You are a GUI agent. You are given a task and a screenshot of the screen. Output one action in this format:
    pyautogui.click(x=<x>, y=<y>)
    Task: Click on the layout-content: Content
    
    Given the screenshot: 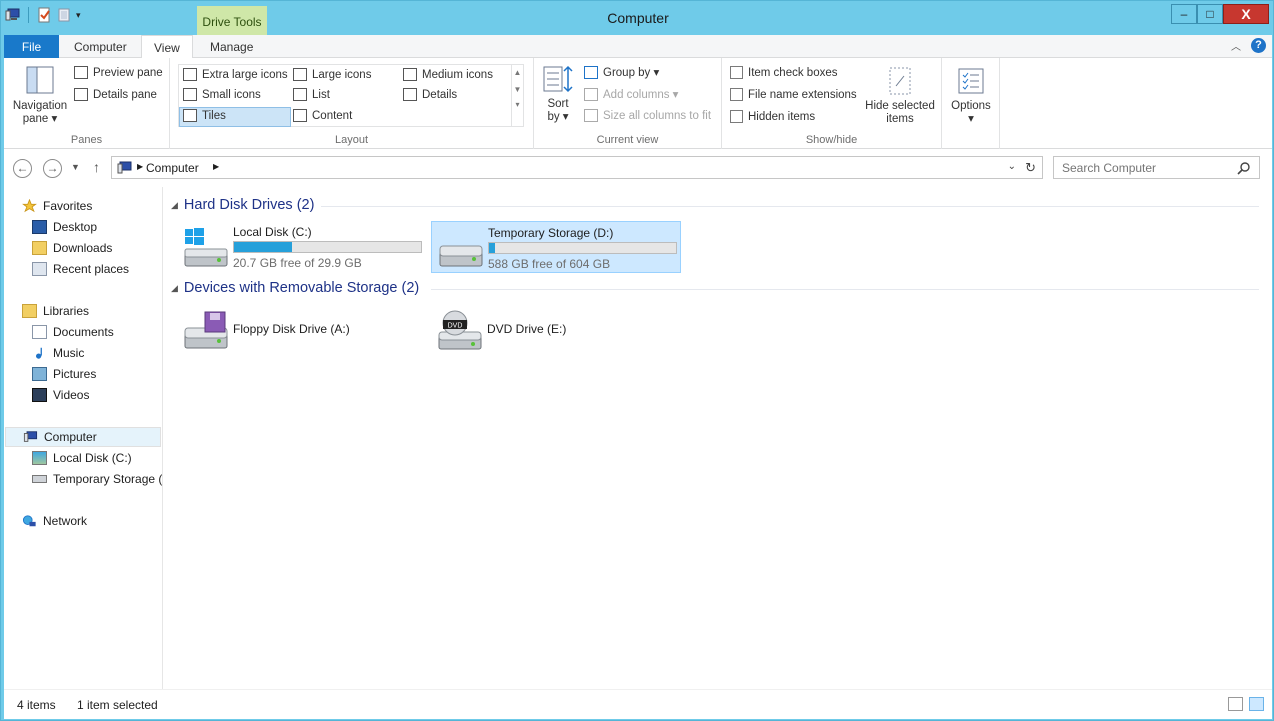 What is the action you would take?
    pyautogui.click(x=322, y=115)
    